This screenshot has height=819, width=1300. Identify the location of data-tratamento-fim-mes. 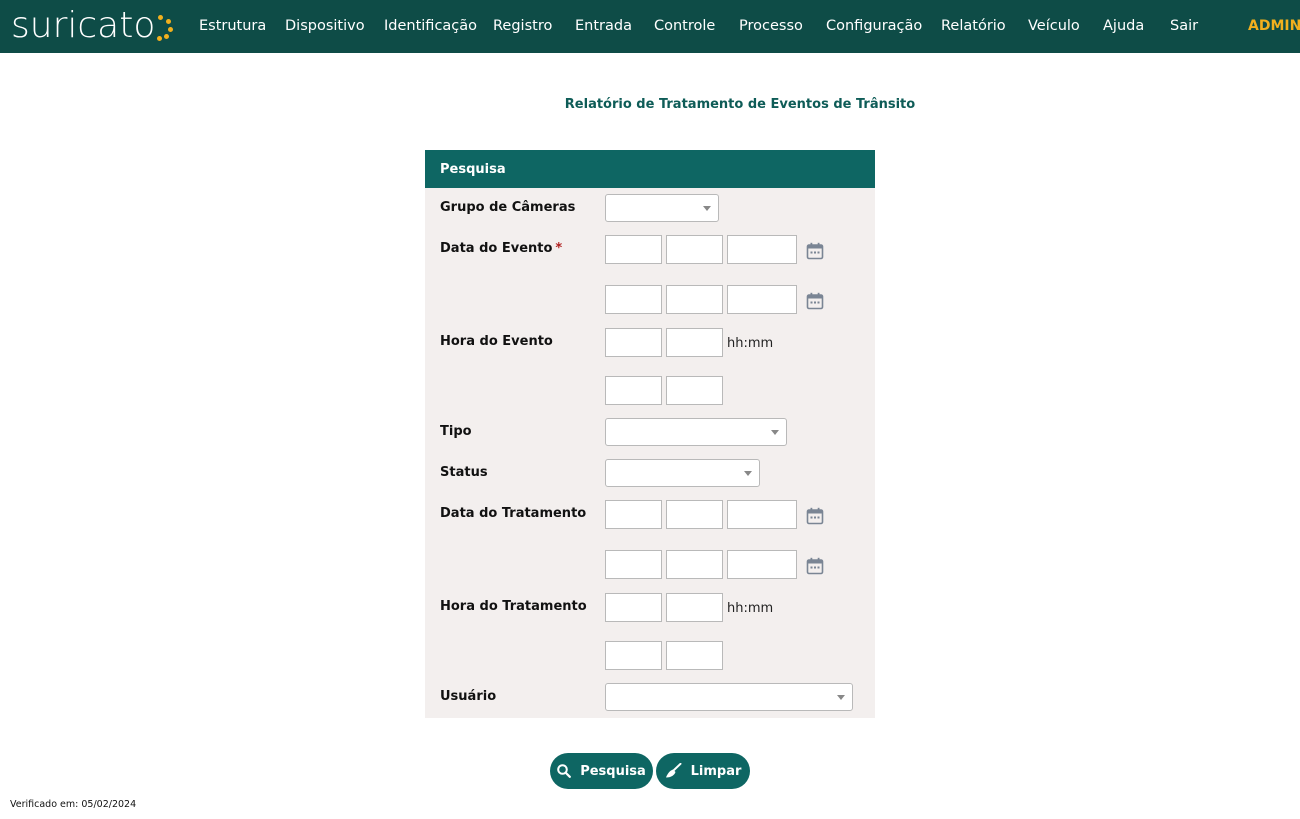
(694, 564).